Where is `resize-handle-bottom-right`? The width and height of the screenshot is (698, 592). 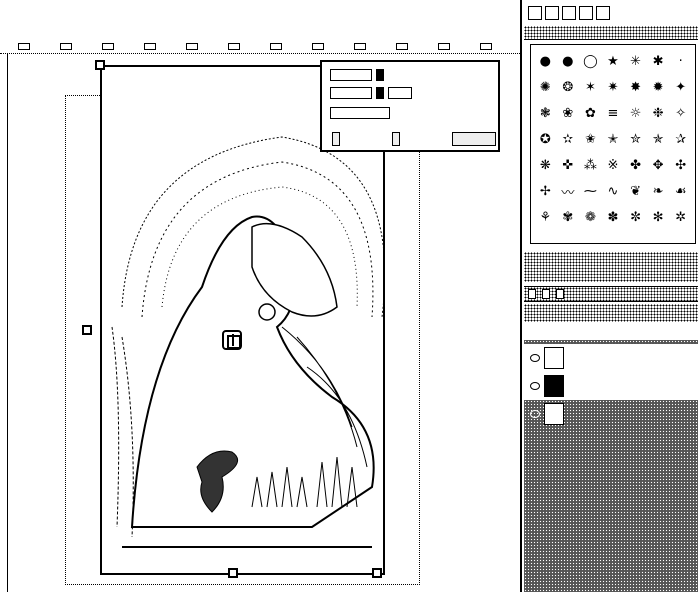
resize-handle-bottom-right is located at coordinates (377, 573).